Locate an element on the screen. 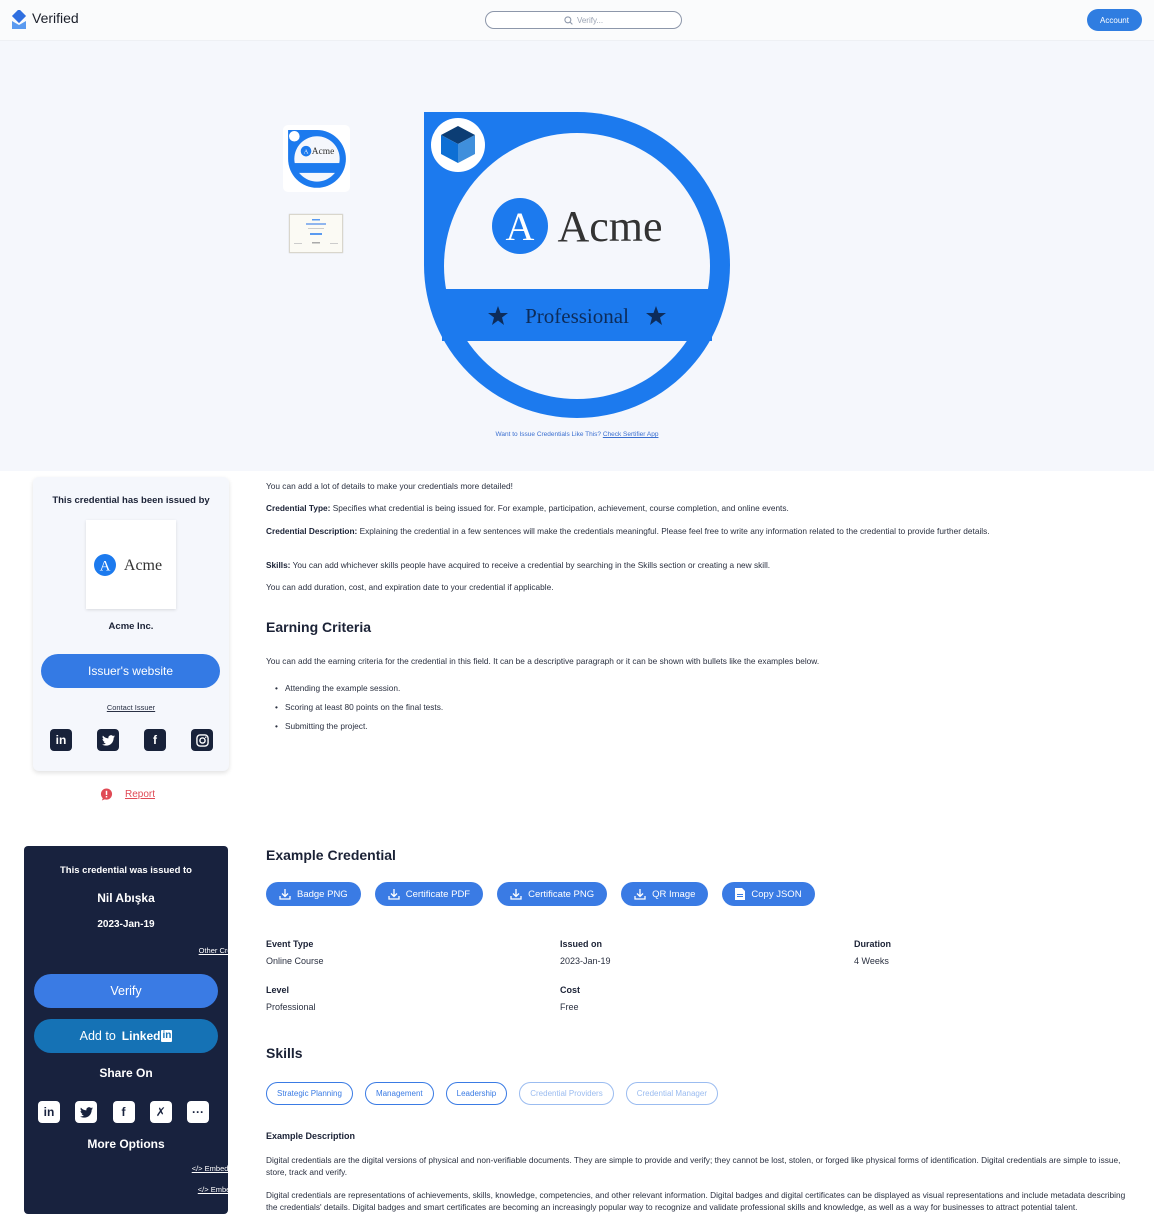 This screenshot has height=1227, width=1154. note-text: Want to Issue Credentials Like This? is located at coordinates (548, 434).